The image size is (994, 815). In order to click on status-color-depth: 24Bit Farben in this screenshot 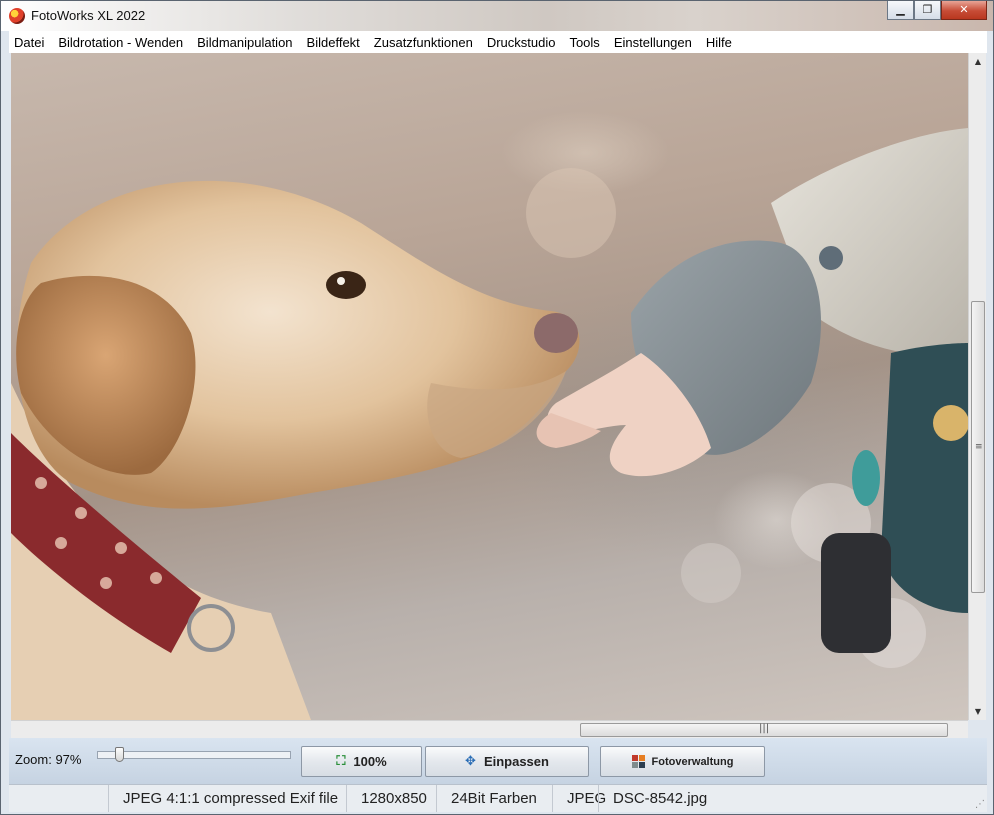, I will do `click(486, 798)`.